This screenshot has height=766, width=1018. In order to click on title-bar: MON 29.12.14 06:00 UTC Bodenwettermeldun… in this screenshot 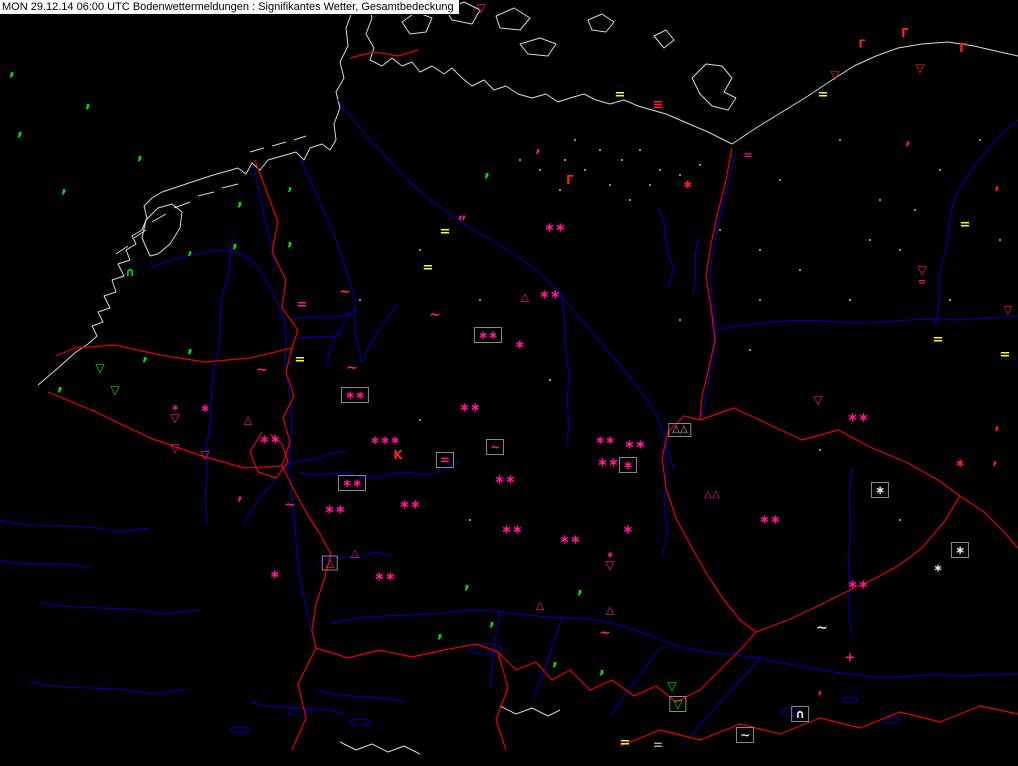, I will do `click(230, 7)`.